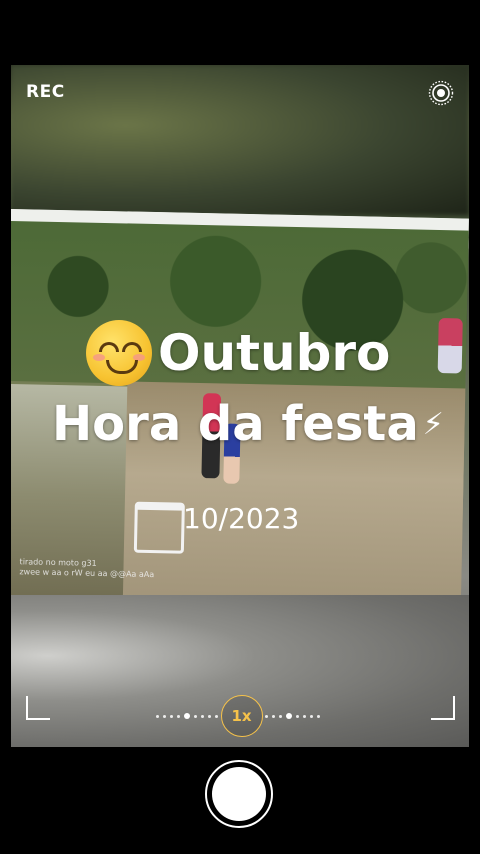  I want to click on frame-corner-bottom-left, so click(38, 708).